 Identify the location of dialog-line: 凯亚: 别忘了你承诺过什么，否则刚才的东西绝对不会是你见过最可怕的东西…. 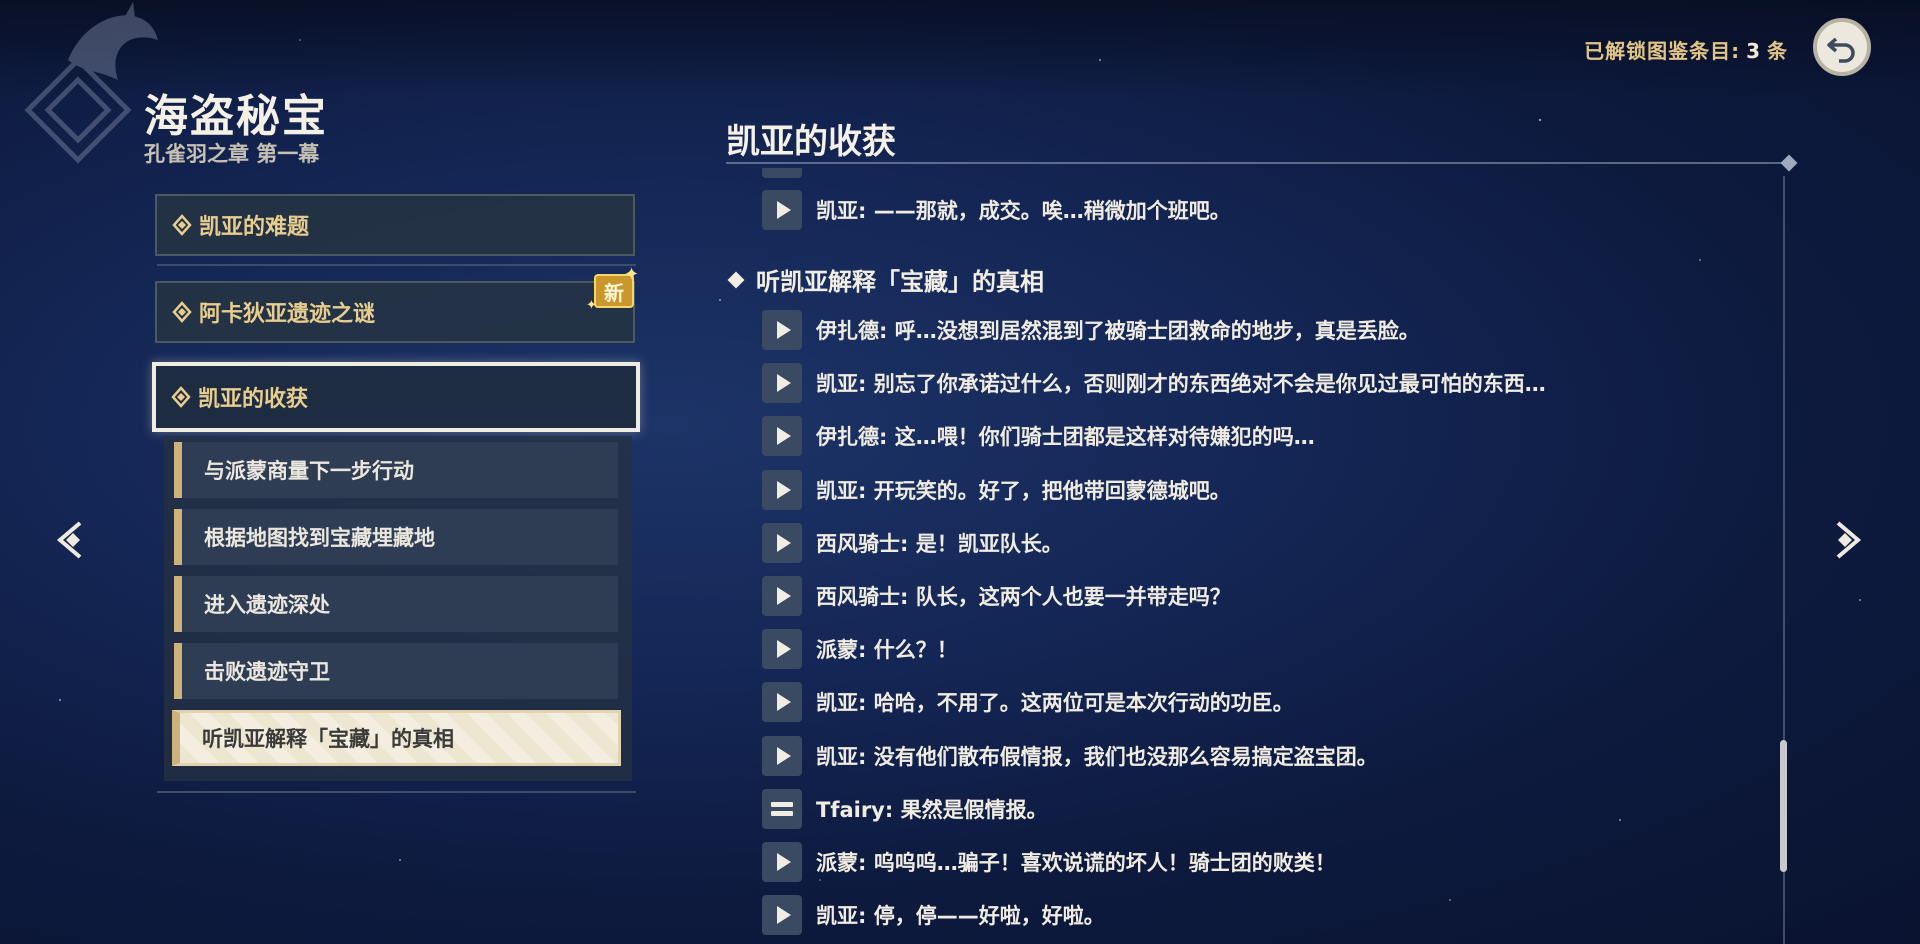
(1154, 383).